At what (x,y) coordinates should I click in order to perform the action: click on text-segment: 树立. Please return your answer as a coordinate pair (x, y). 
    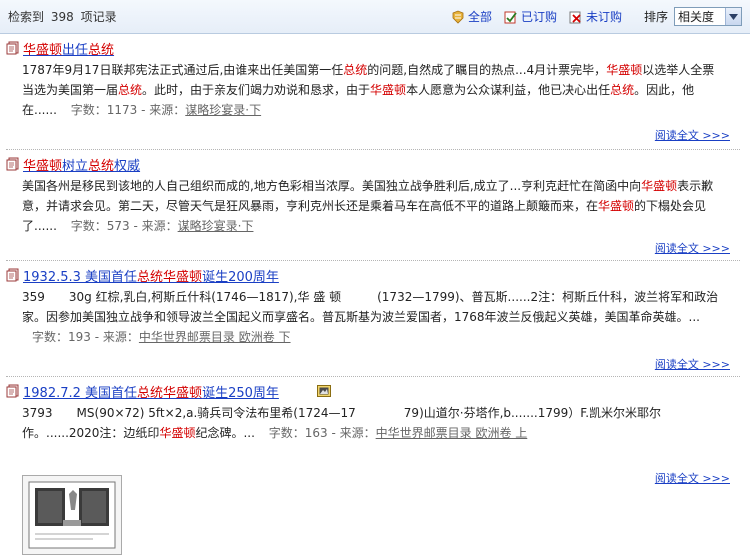
    Looking at the image, I should click on (75, 166).